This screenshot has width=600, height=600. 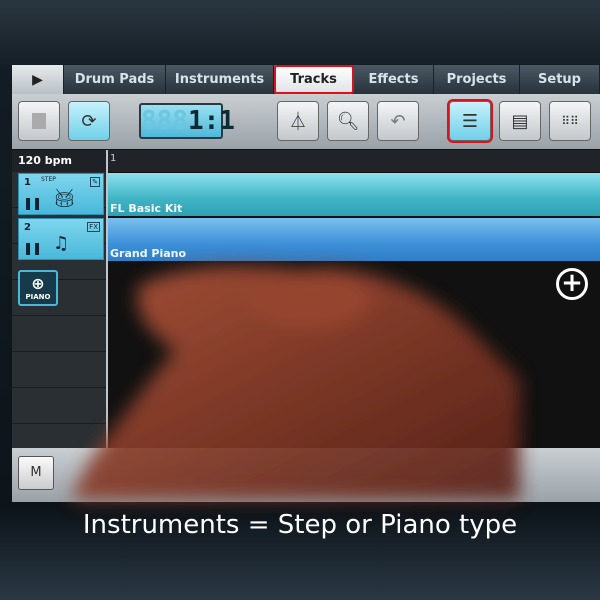 I want to click on tab-effects: Effects, so click(x=394, y=79).